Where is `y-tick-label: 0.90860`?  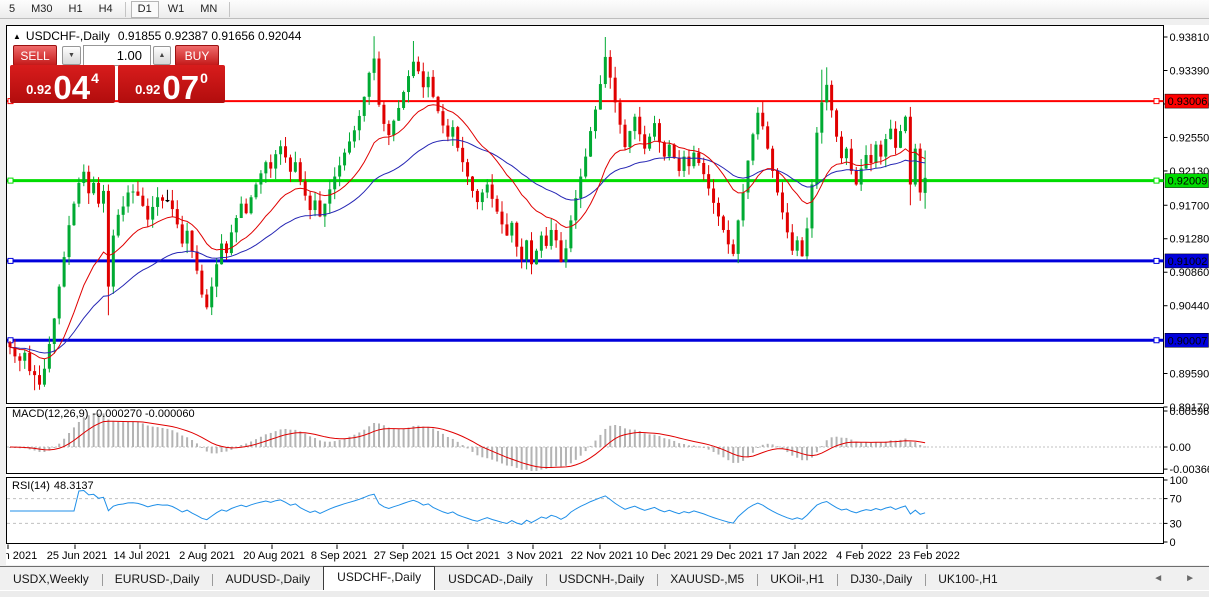
y-tick-label: 0.90860 is located at coordinates (1189, 273).